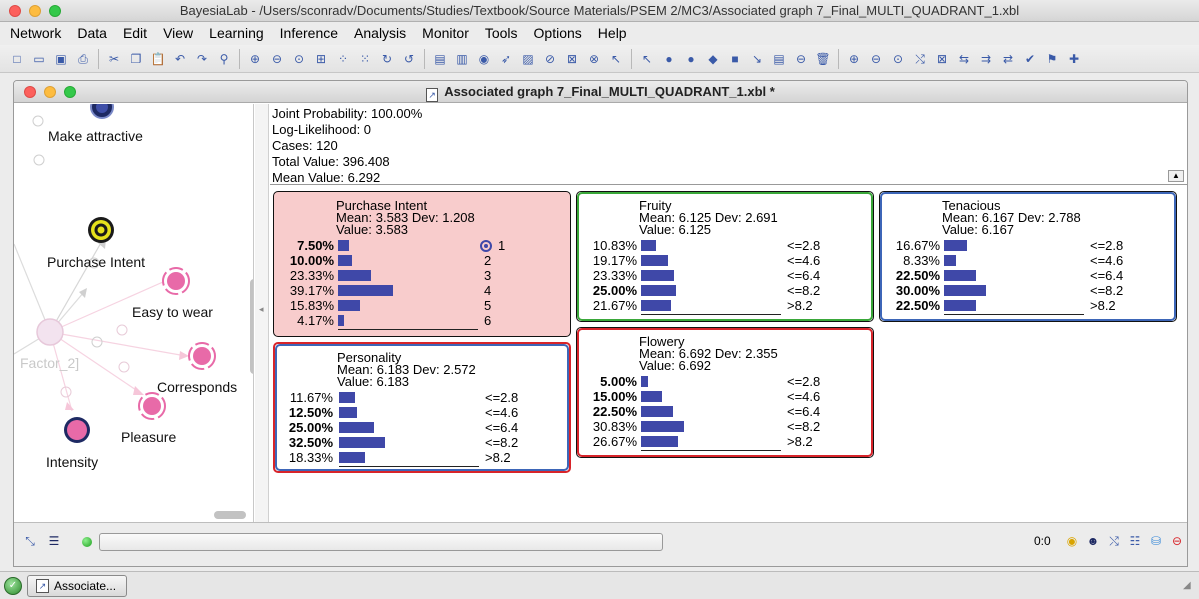 The height and width of the screenshot is (599, 1199). What do you see at coordinates (422, 427) in the screenshot?
I see `state-row: 25.00% <=6.4` at bounding box center [422, 427].